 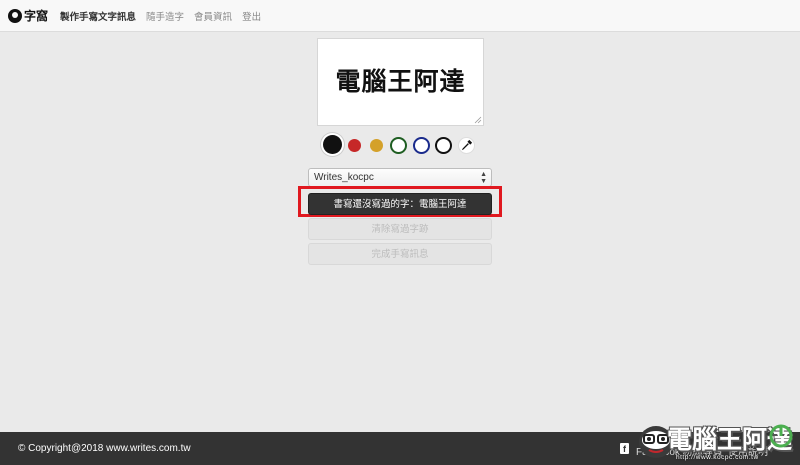 I want to click on watermark: 電腦王阿達 http://www.kocpc.com.tw, so click(x=718, y=436).